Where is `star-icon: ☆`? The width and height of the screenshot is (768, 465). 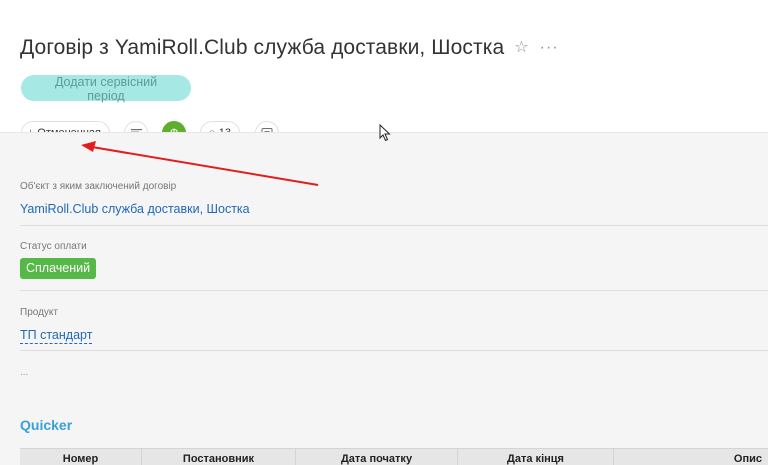
star-icon: ☆ is located at coordinates (521, 48).